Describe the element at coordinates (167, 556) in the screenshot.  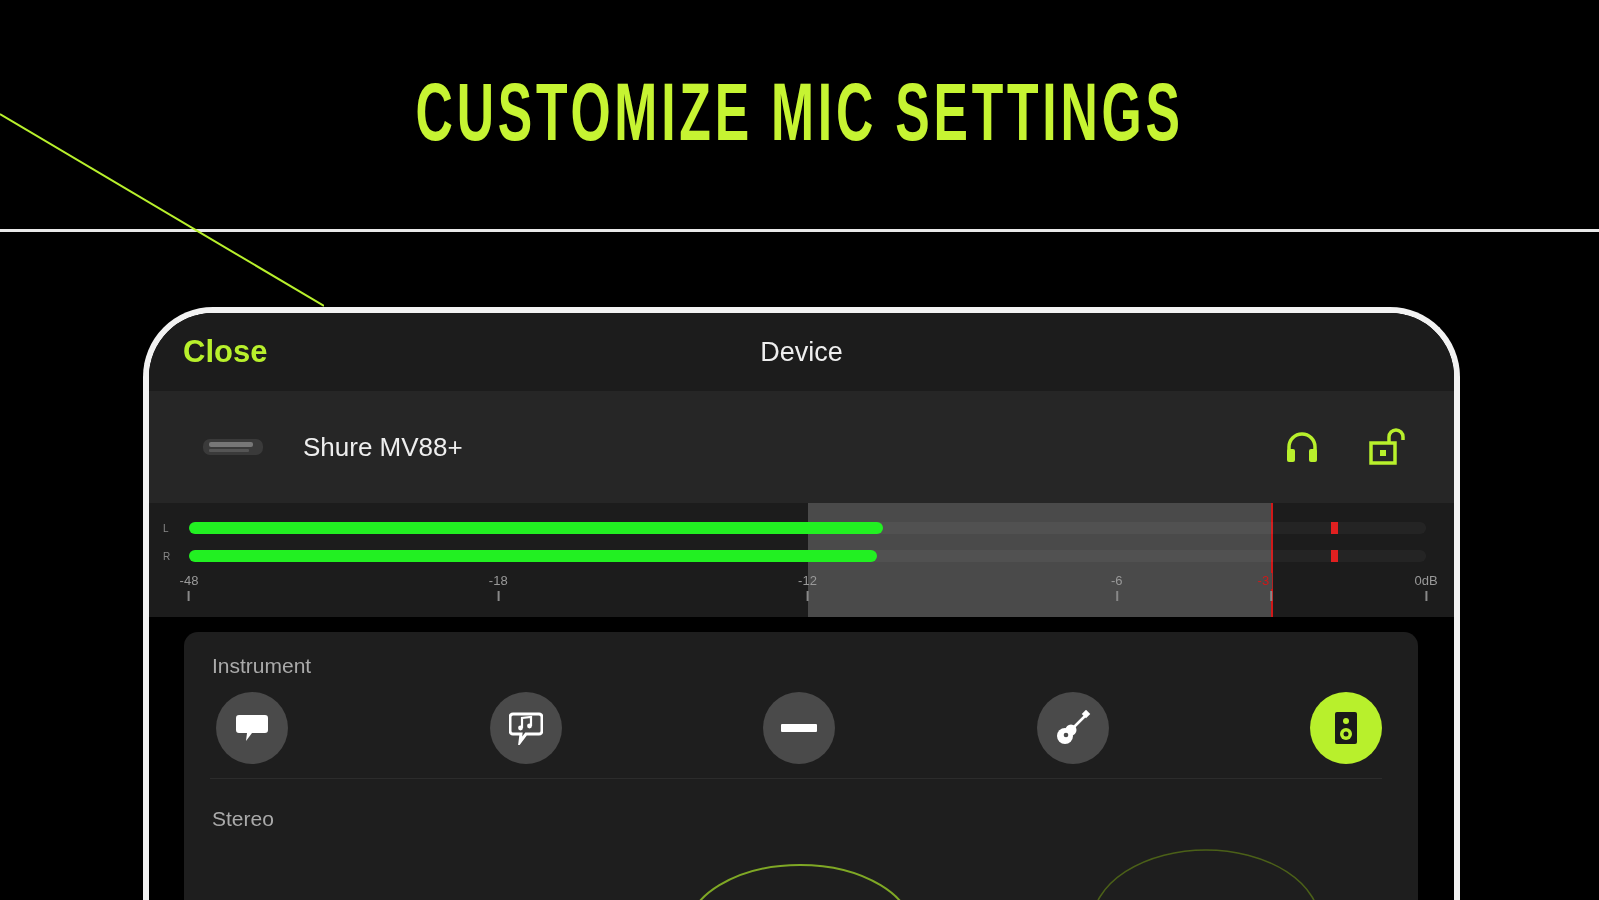
I see `channel-label: R` at that location.